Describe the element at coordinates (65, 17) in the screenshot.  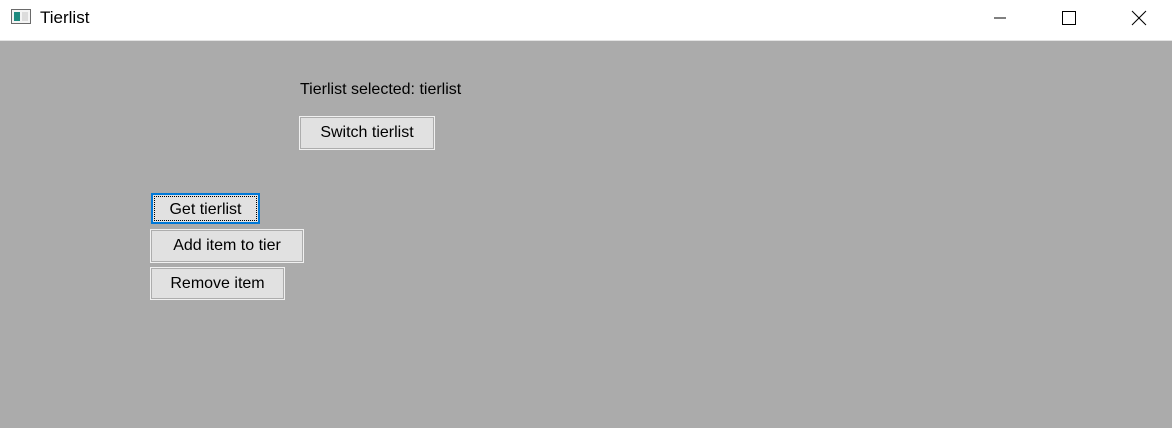
I see `window-title: Tierlist` at that location.